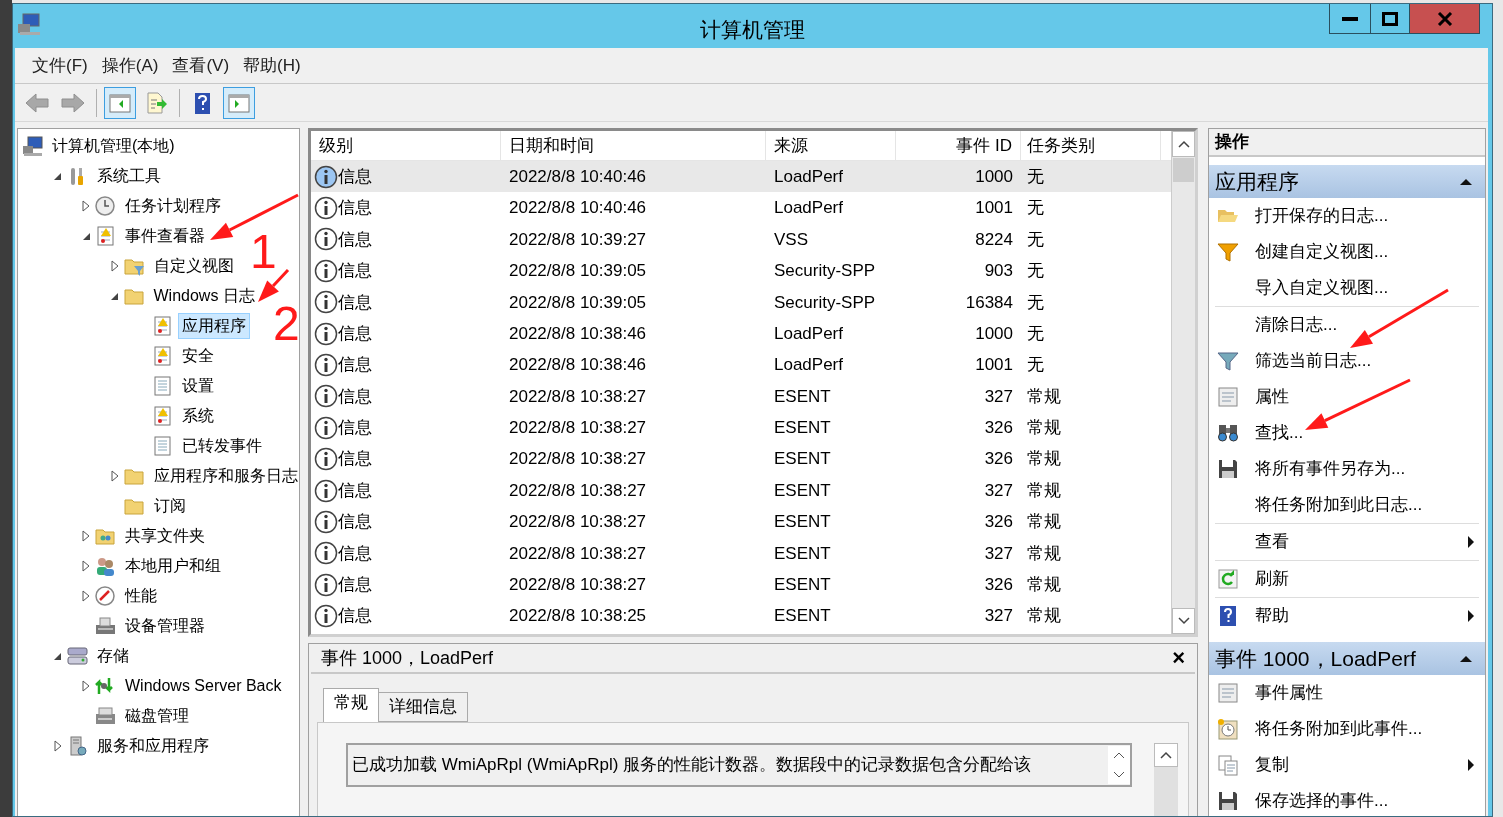 The width and height of the screenshot is (1503, 817). I want to click on event-row: 信息 2022/8/8 10:38:46 LoadPerf 1000 无, so click(741, 333).